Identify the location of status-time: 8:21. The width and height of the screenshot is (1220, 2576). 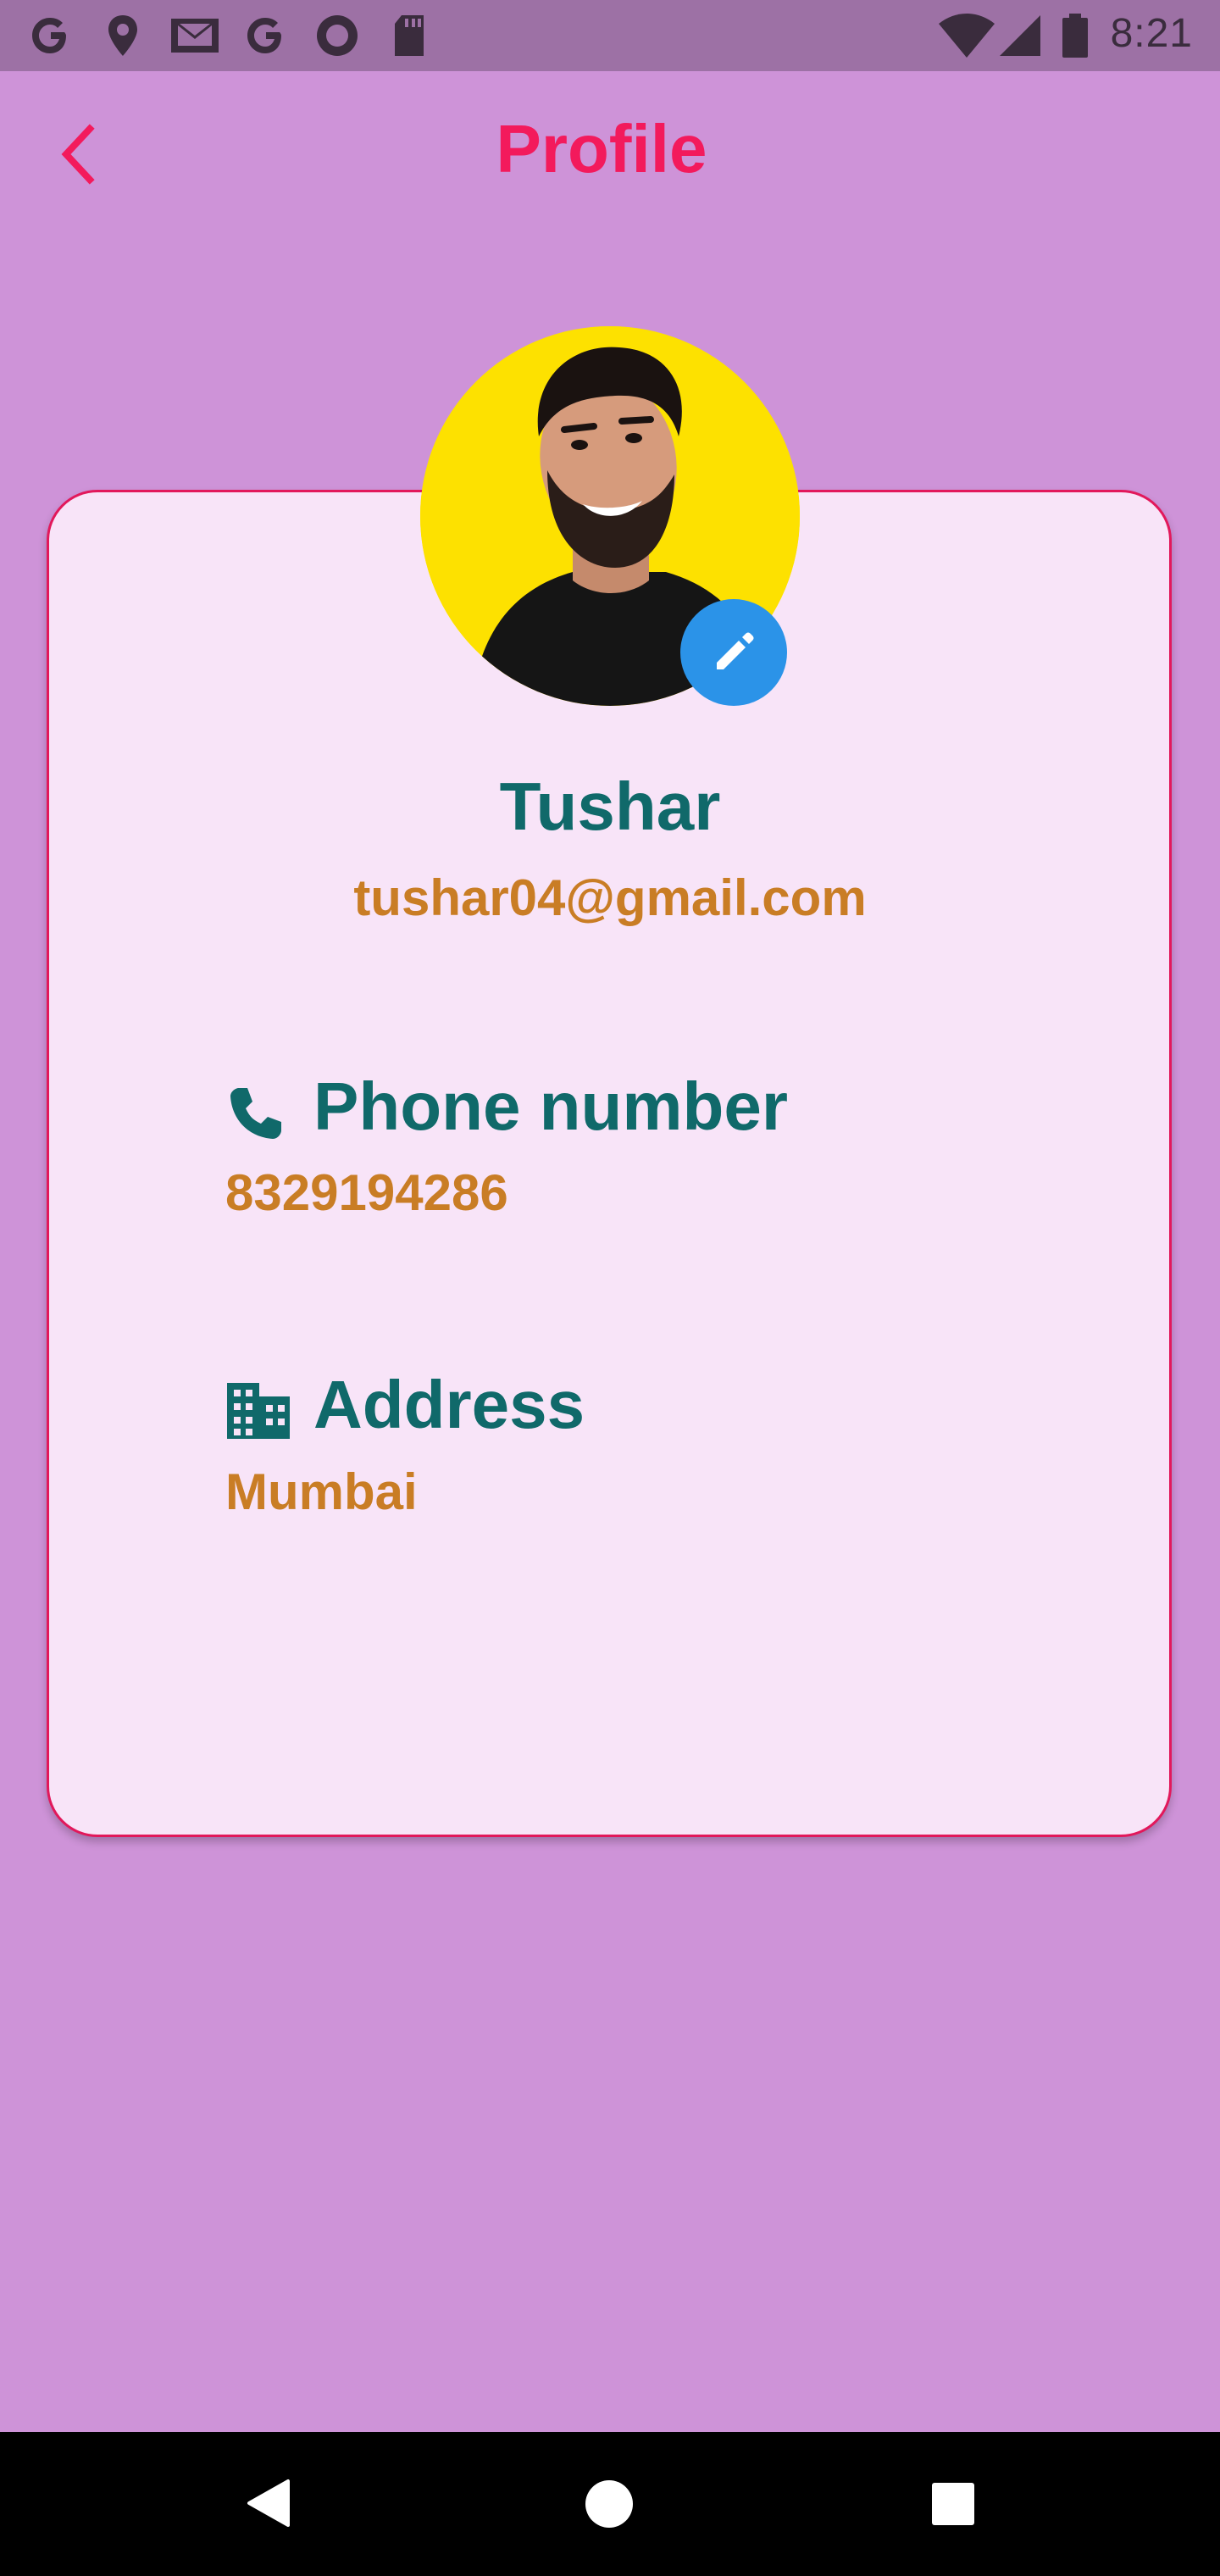
(1151, 33).